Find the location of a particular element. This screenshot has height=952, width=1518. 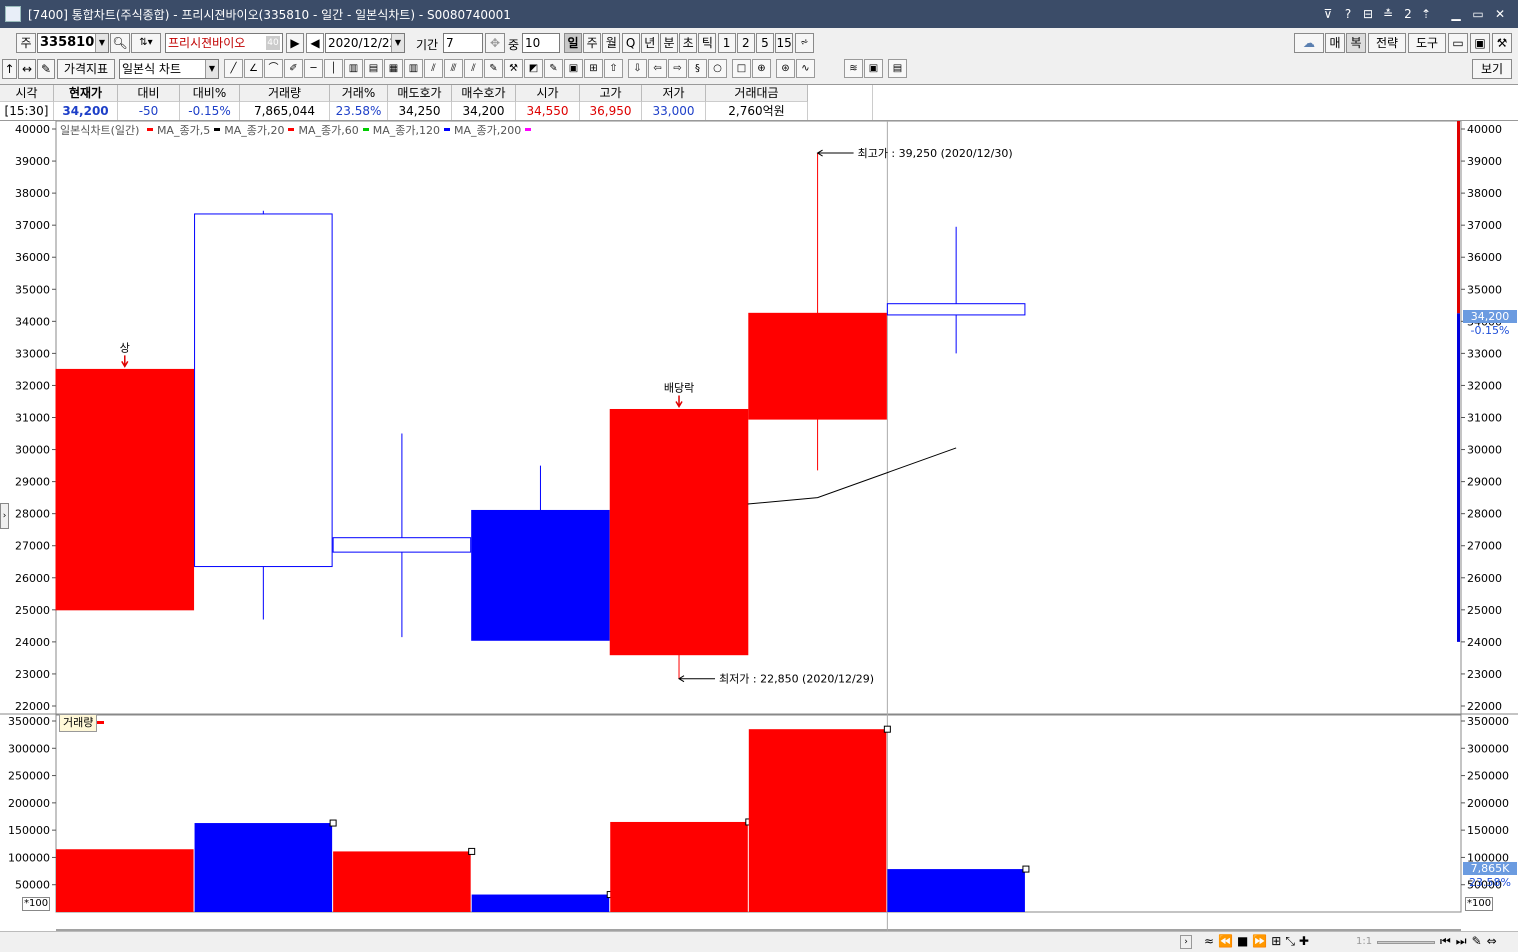

close-icon: ✕ is located at coordinates (1500, 14).